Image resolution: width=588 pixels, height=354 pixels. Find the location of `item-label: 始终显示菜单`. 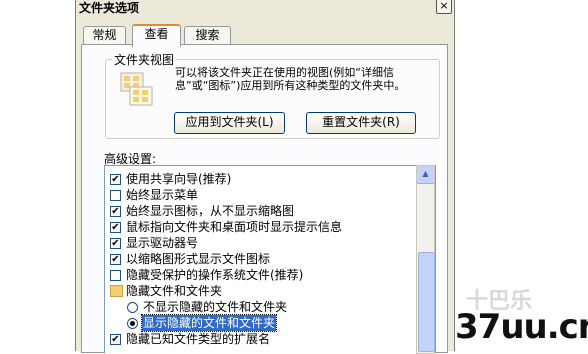

item-label: 始终显示菜单 is located at coordinates (162, 195).